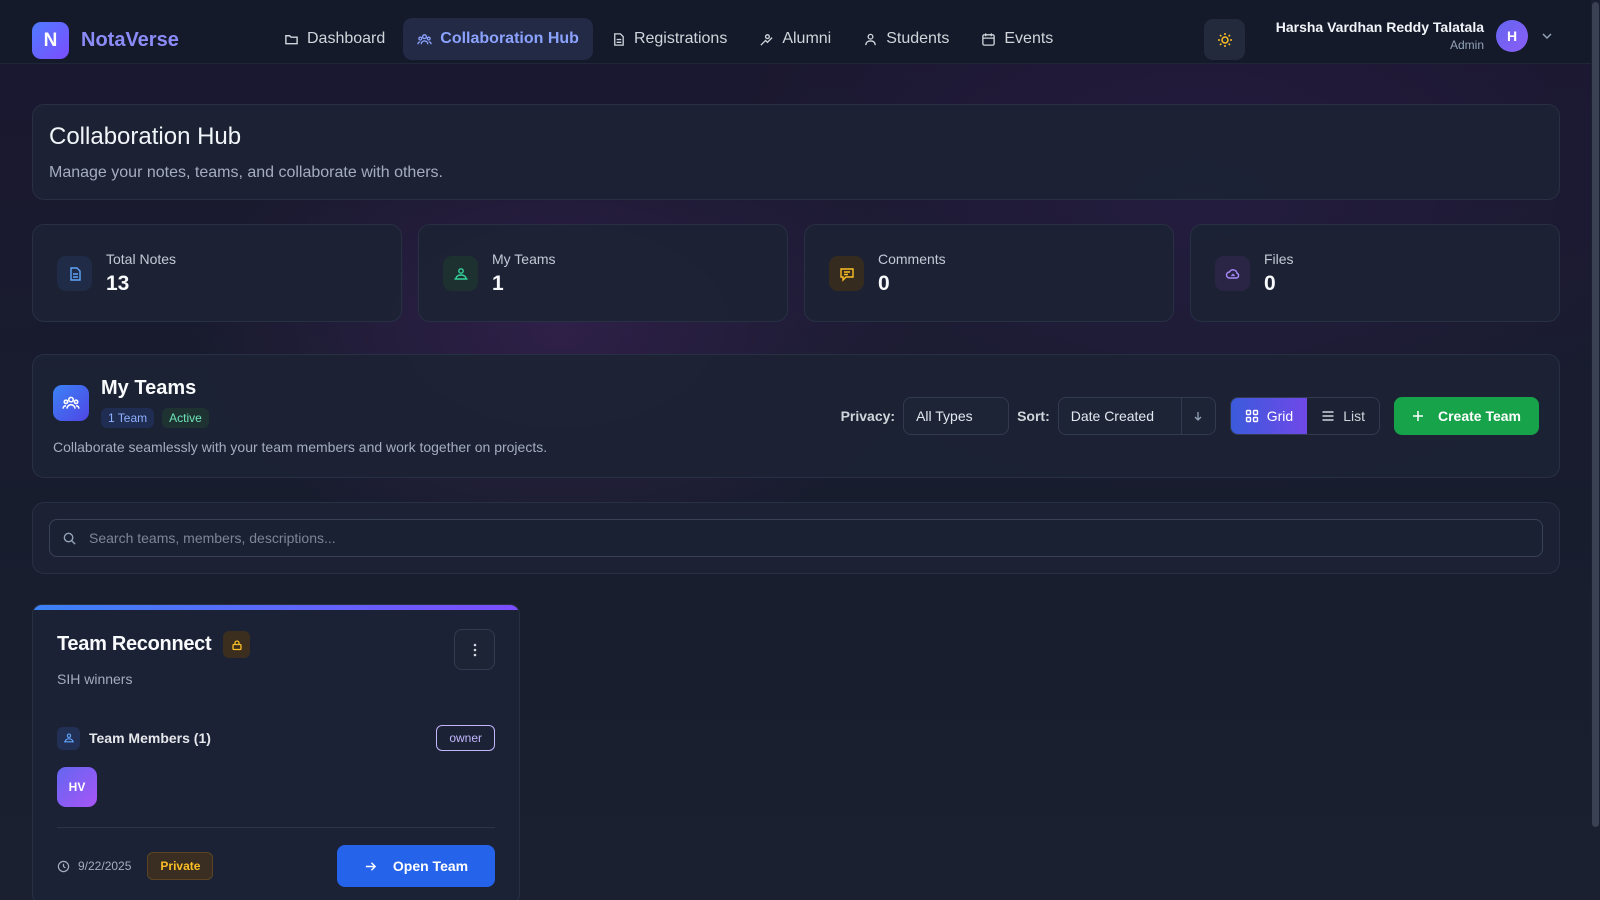 This screenshot has height=900, width=1600. What do you see at coordinates (524, 259) in the screenshot?
I see `stat-label: My Teams` at bounding box center [524, 259].